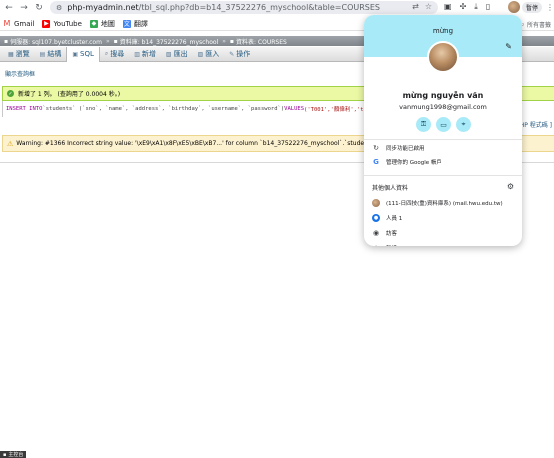 Image resolution: width=554 pixels, height=458 pixels. What do you see at coordinates (508, 46) in the screenshot?
I see `edit-pencil-icon: ✎` at bounding box center [508, 46].